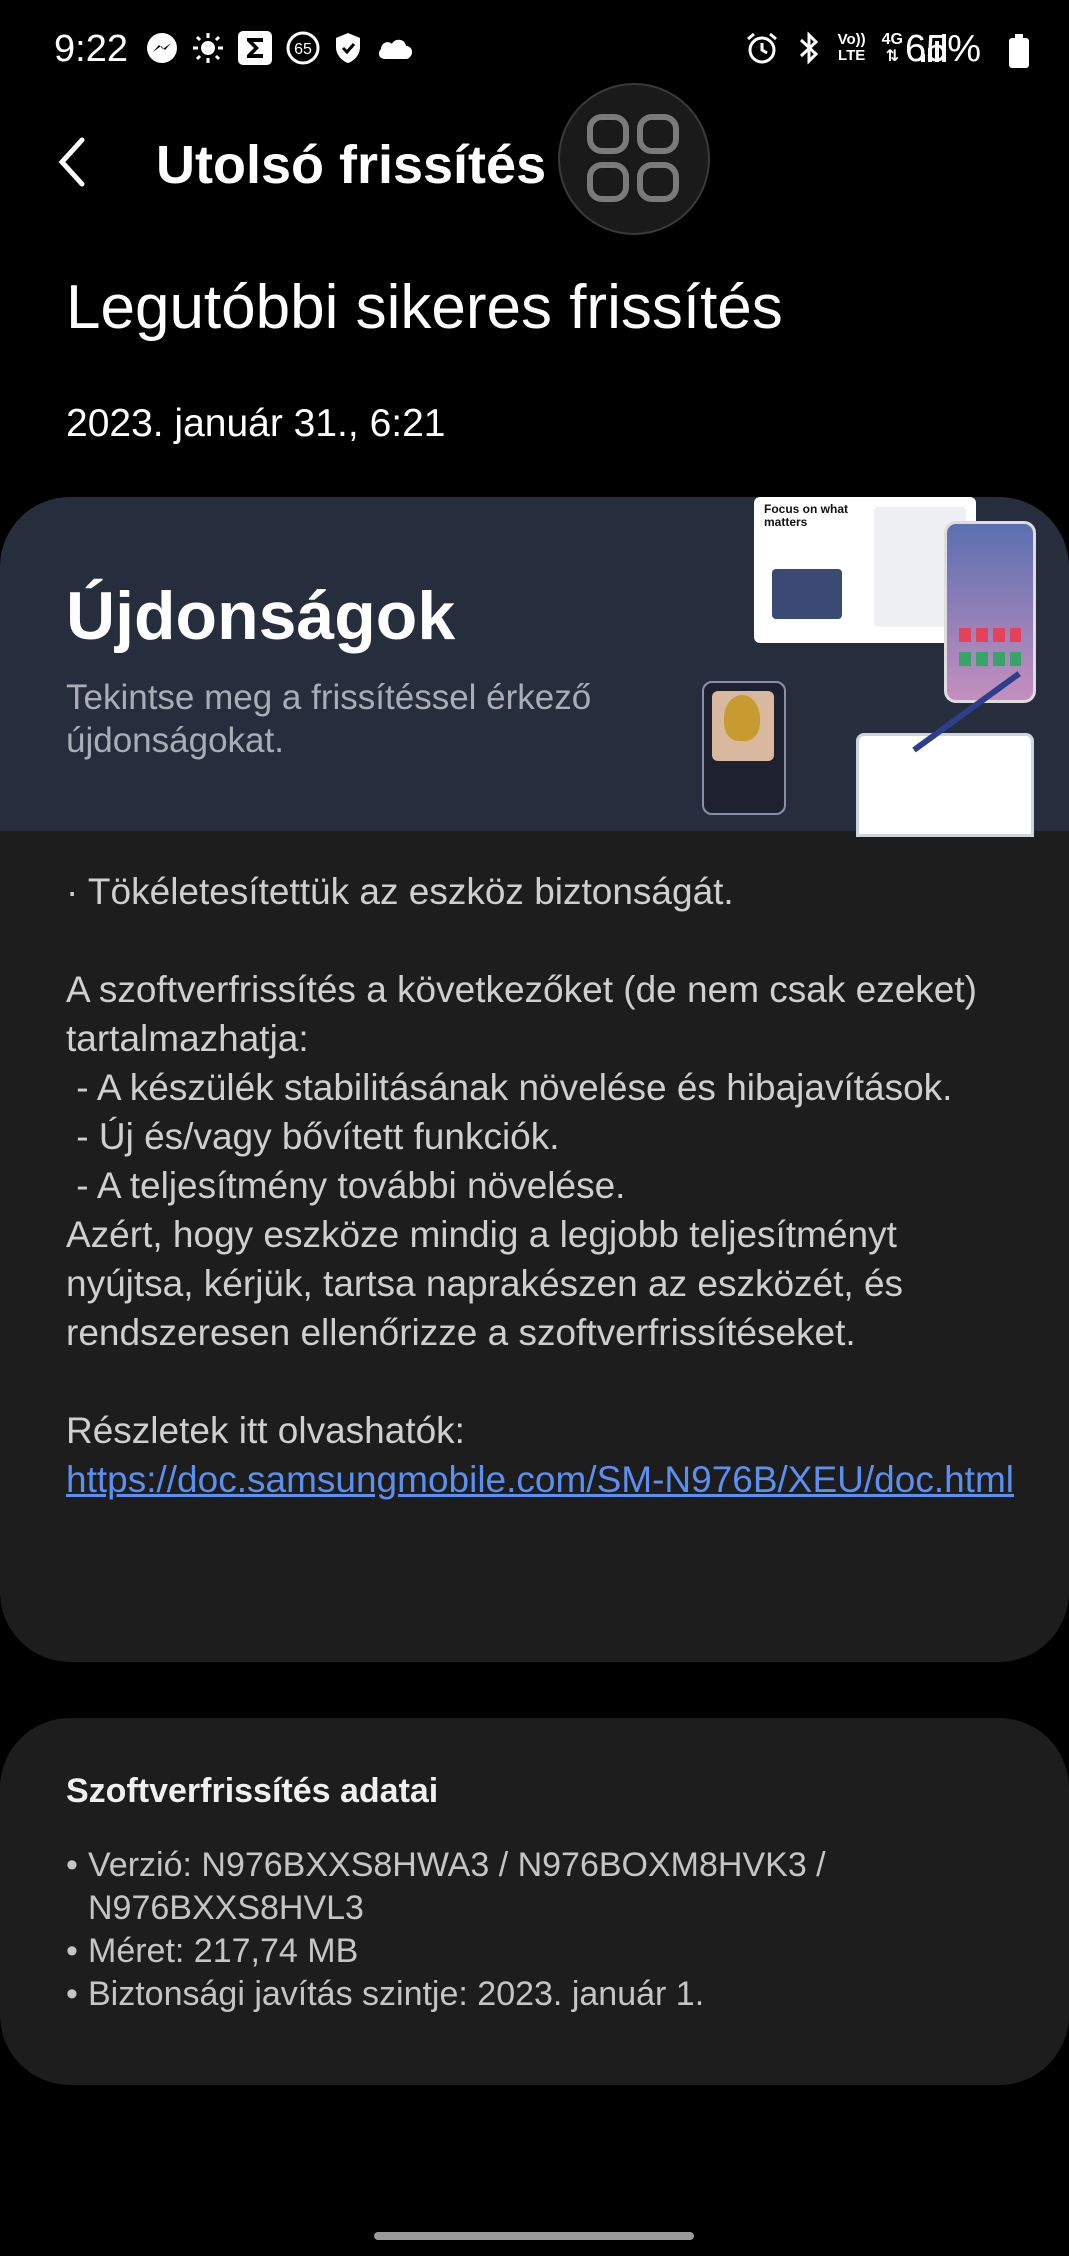 The width and height of the screenshot is (1069, 2256). I want to click on badge-number: 65, so click(303, 49).